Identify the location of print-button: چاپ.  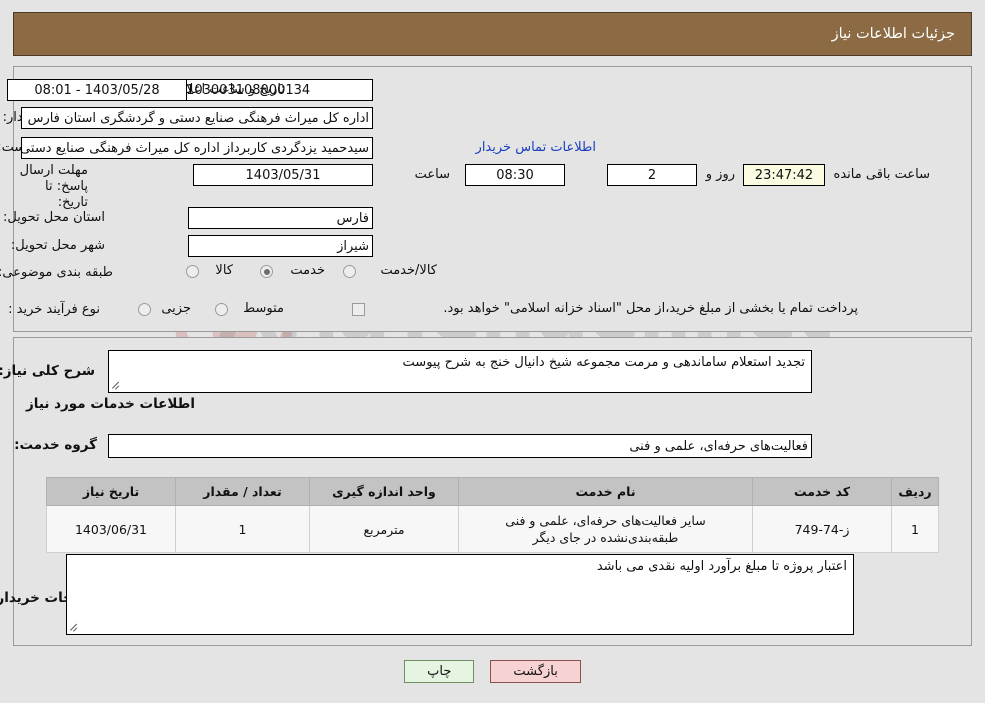
(439, 671).